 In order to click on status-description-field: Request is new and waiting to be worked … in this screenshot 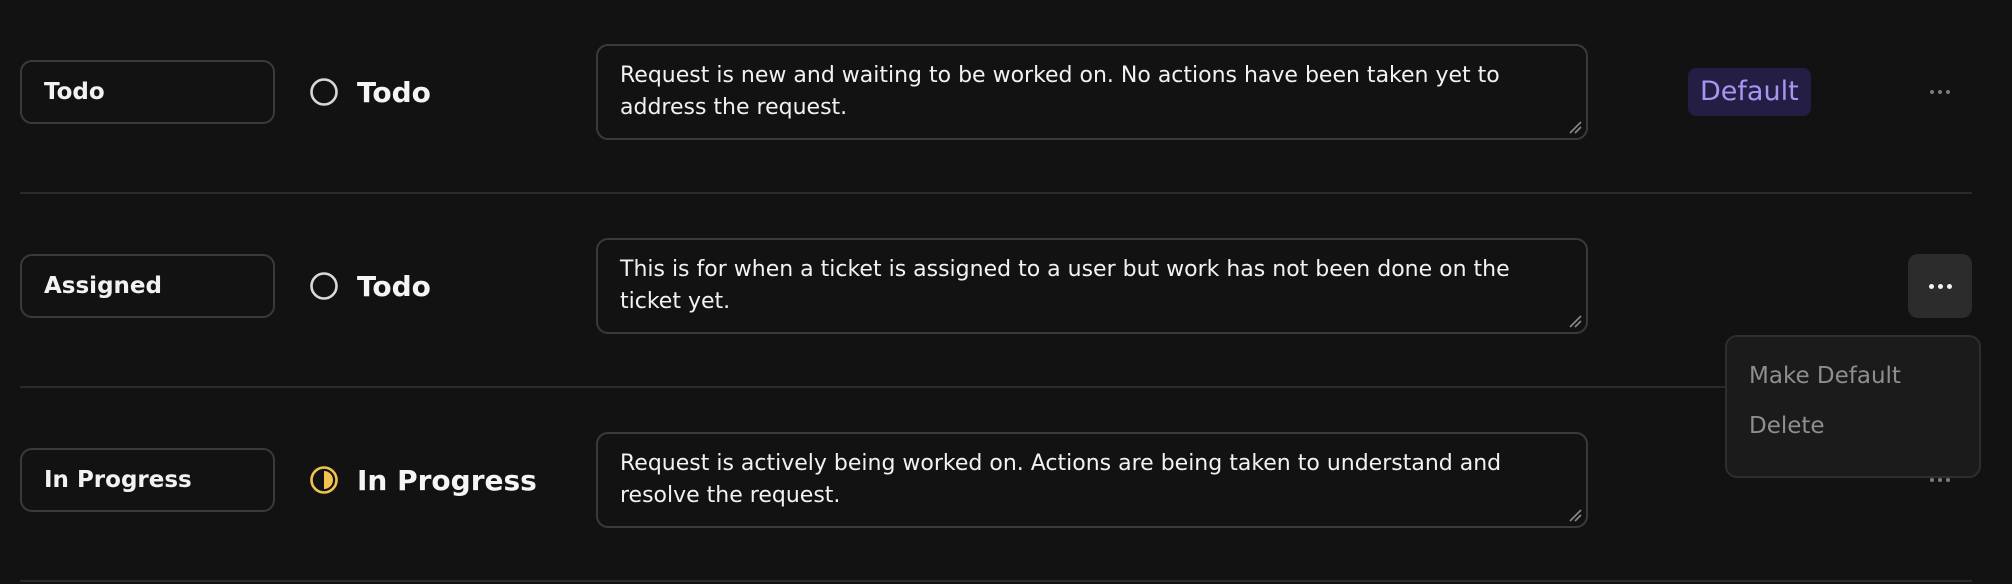, I will do `click(1092, 92)`.